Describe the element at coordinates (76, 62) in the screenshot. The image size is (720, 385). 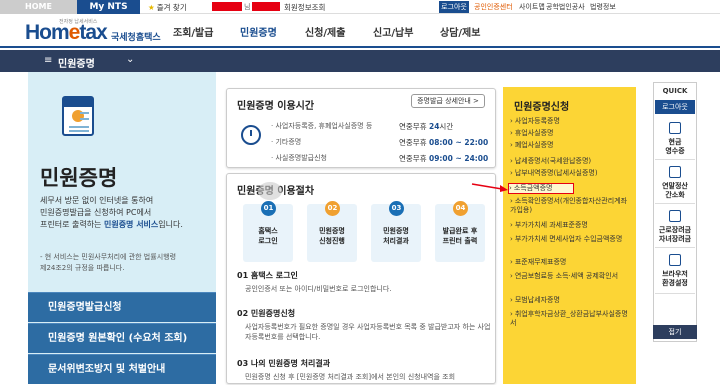
I see `sub-nav-title: 민원증명` at that location.